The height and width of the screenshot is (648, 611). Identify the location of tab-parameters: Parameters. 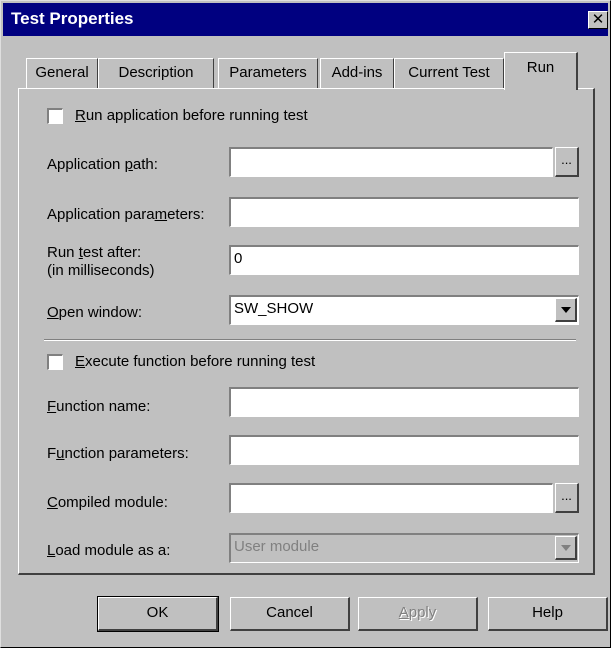
(268, 73).